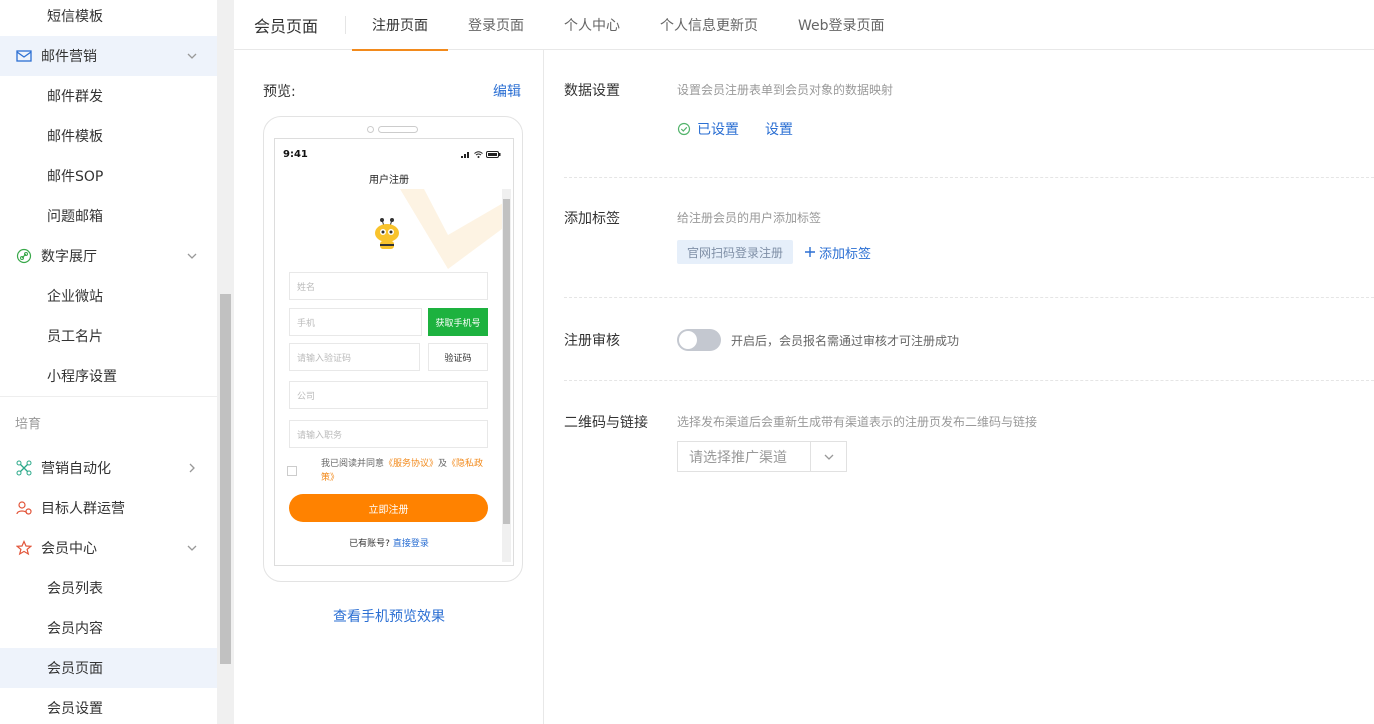 The image size is (1374, 724). I want to click on company-field: 公司, so click(388, 395).